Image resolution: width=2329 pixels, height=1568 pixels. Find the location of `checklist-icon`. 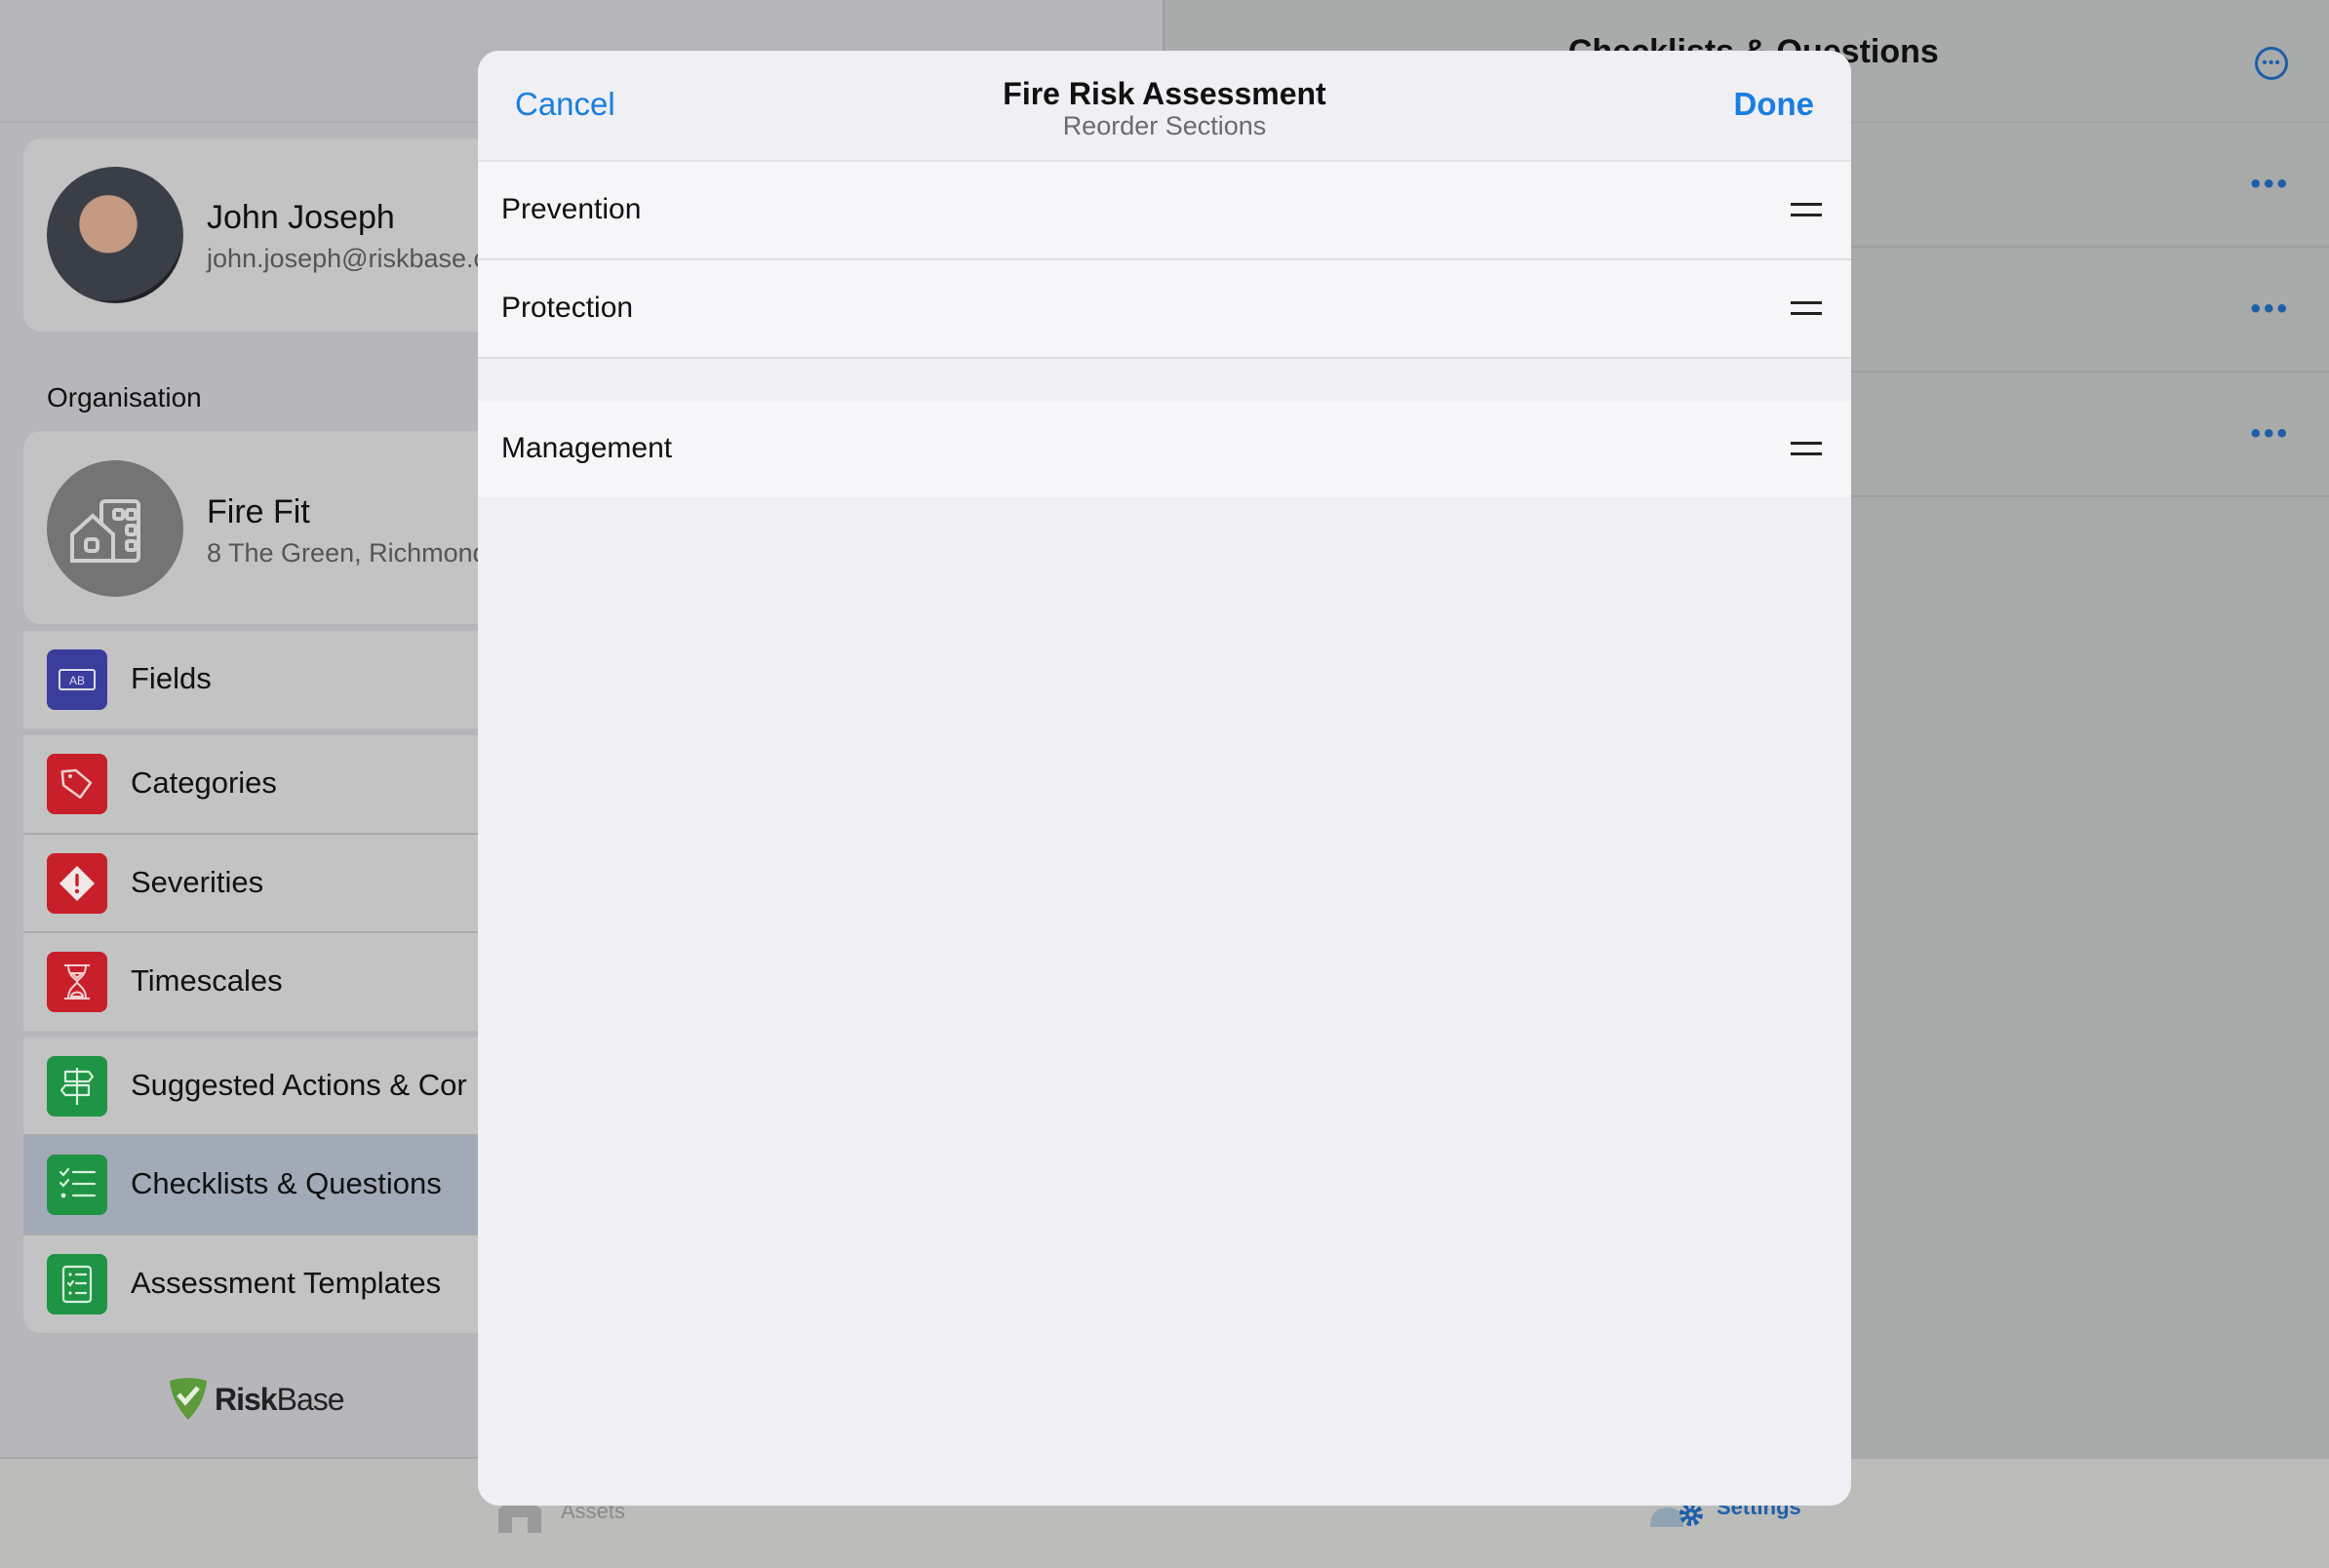

checklist-icon is located at coordinates (77, 1185).